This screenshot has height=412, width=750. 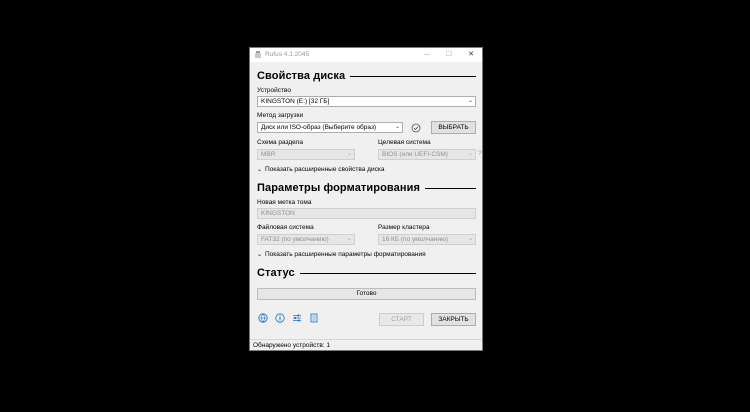 What do you see at coordinates (295, 101) in the screenshot?
I see `device-value: KINGSTON (E:) [32 ГБ]` at bounding box center [295, 101].